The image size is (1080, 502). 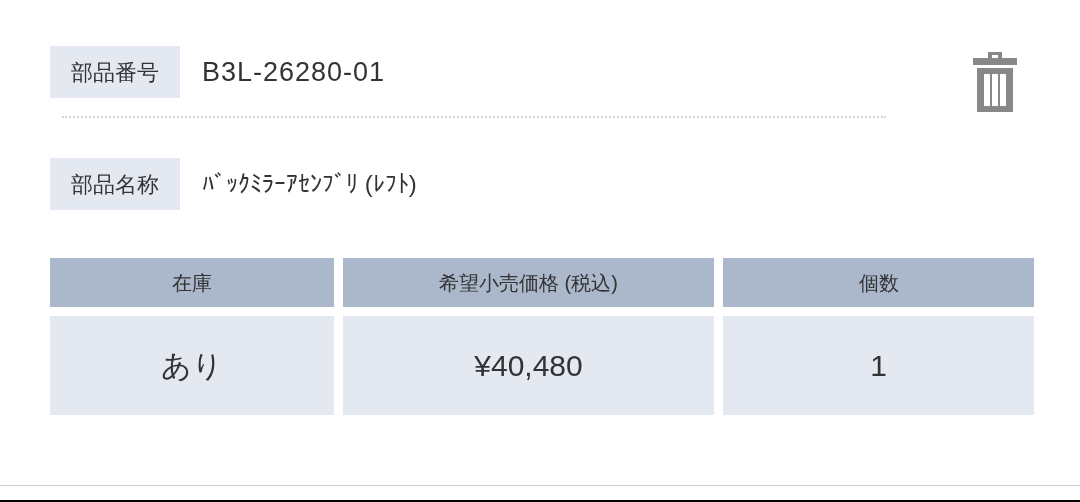 What do you see at coordinates (878, 282) in the screenshot?
I see `column-header: 個数` at bounding box center [878, 282].